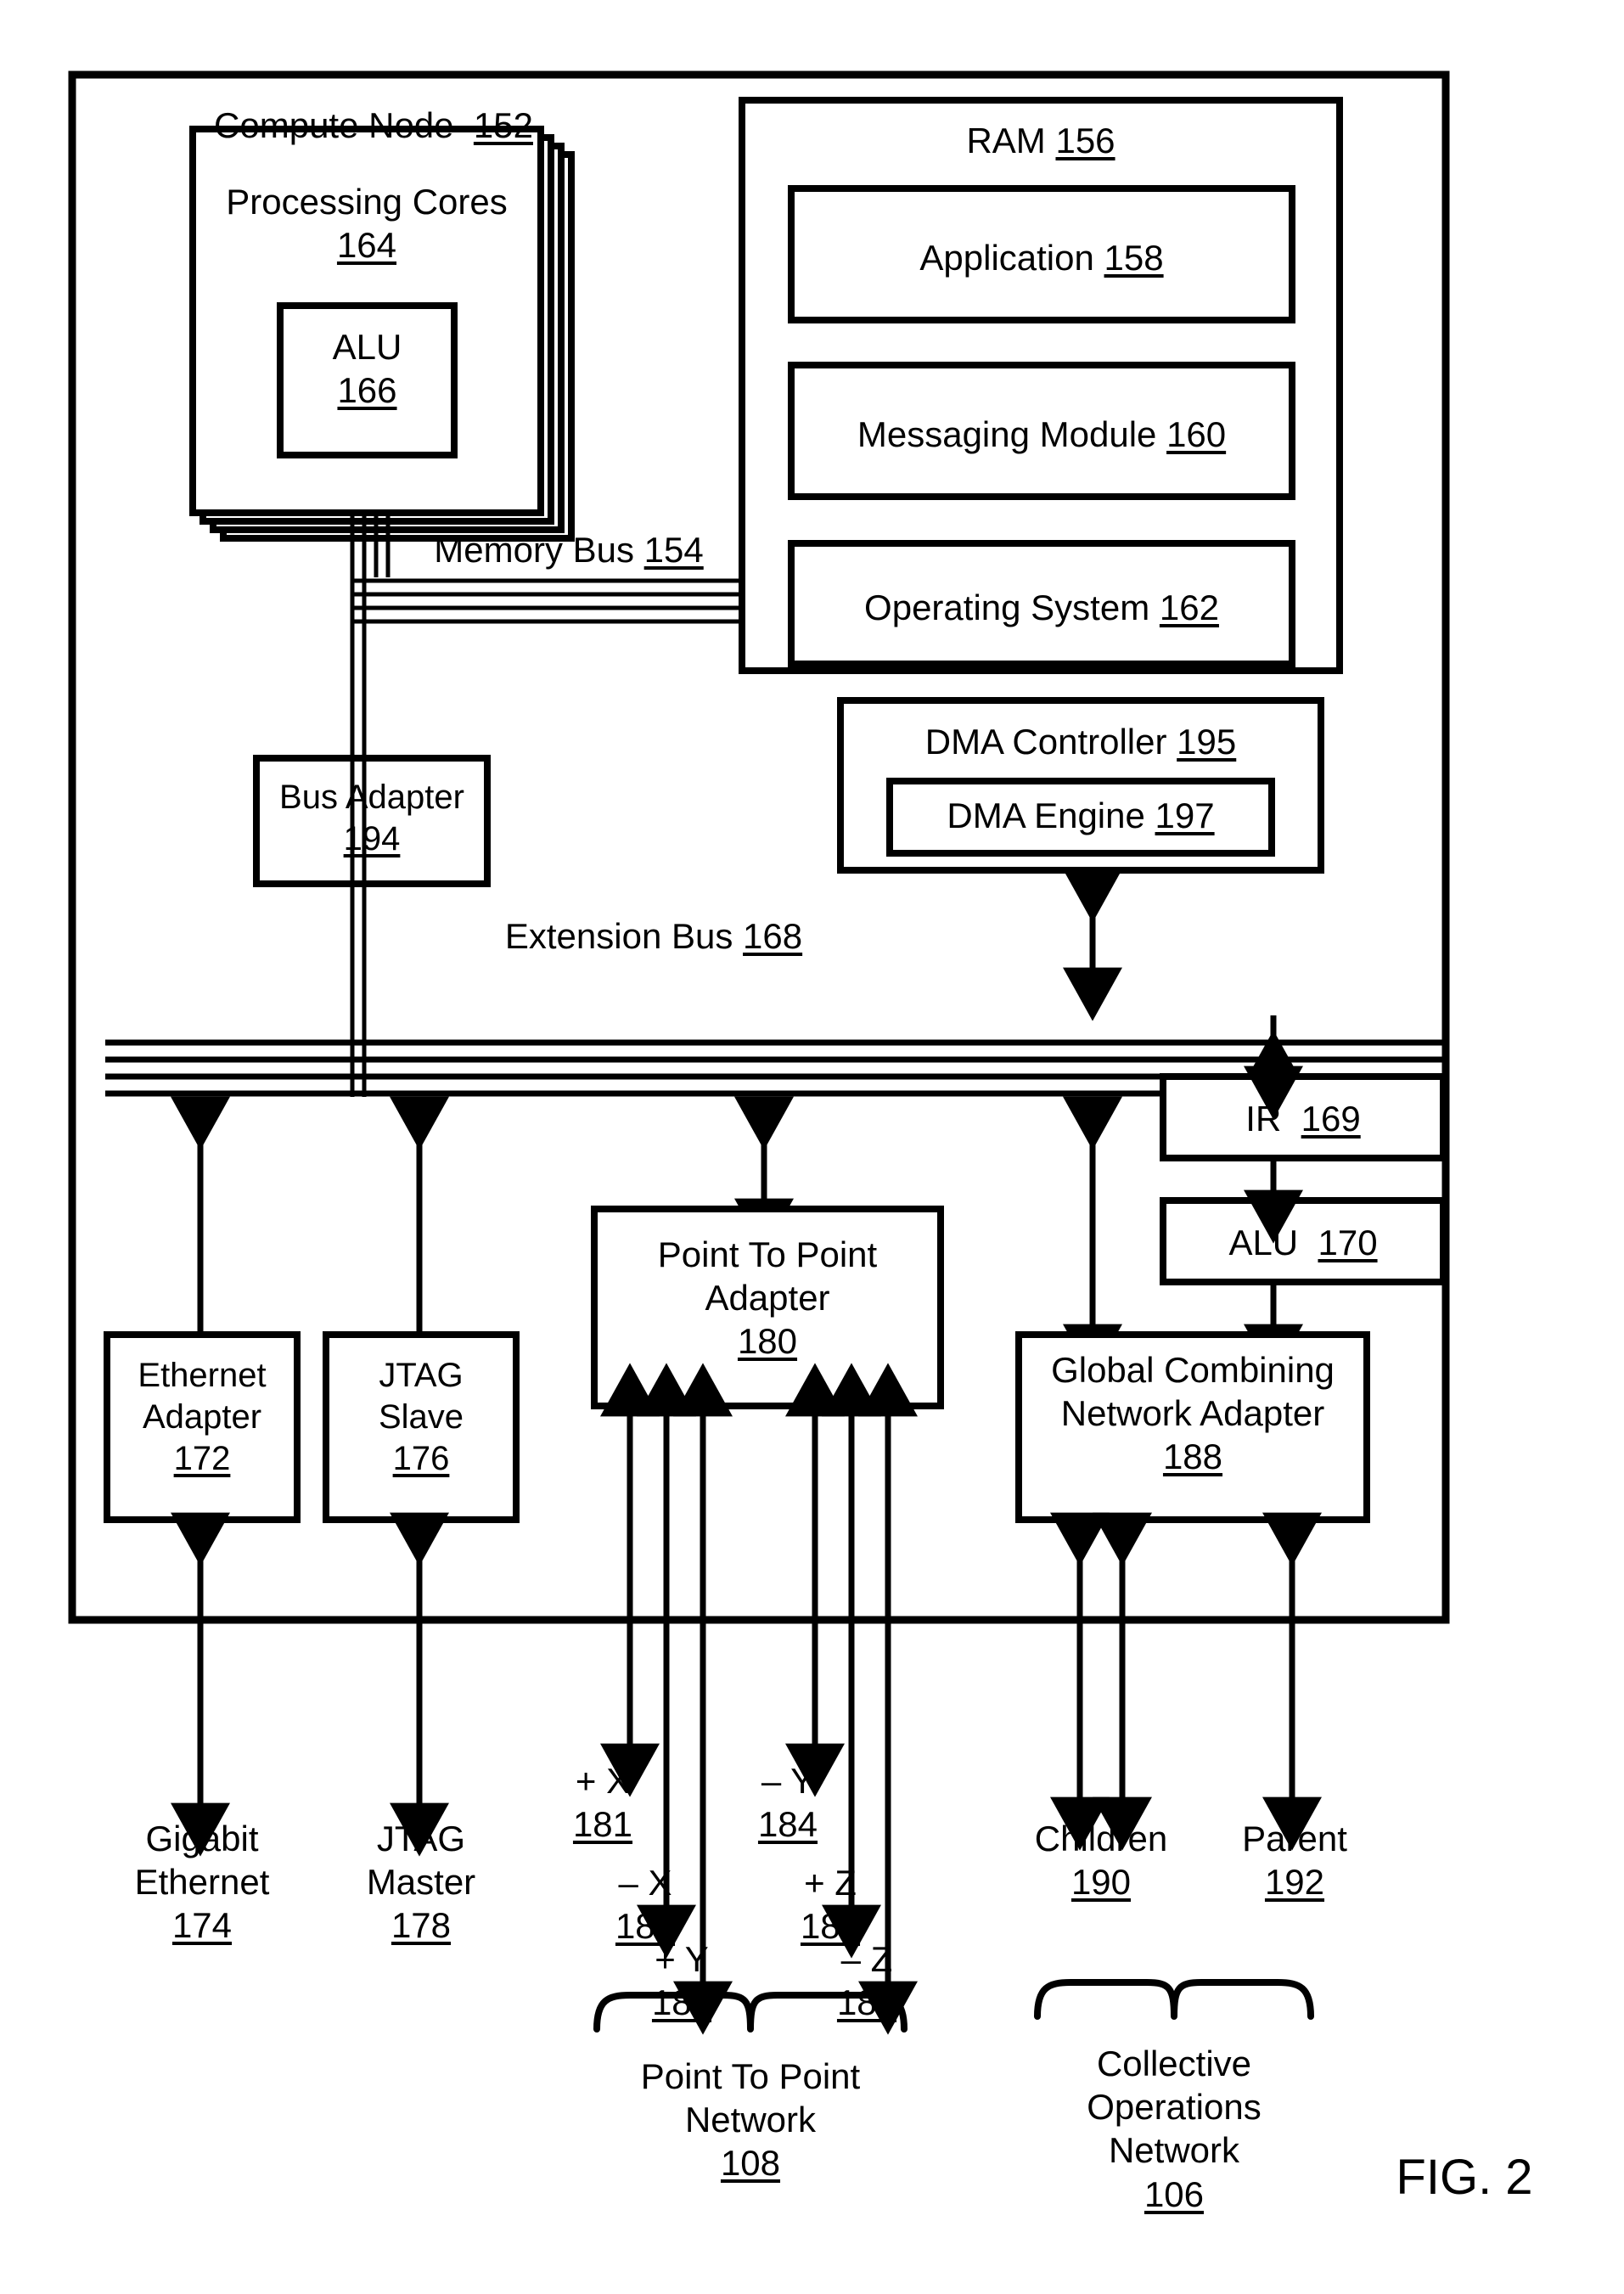 The height and width of the screenshot is (2294, 1624). I want to click on jtag-slave-label: JTAG Slave 176, so click(421, 1417).